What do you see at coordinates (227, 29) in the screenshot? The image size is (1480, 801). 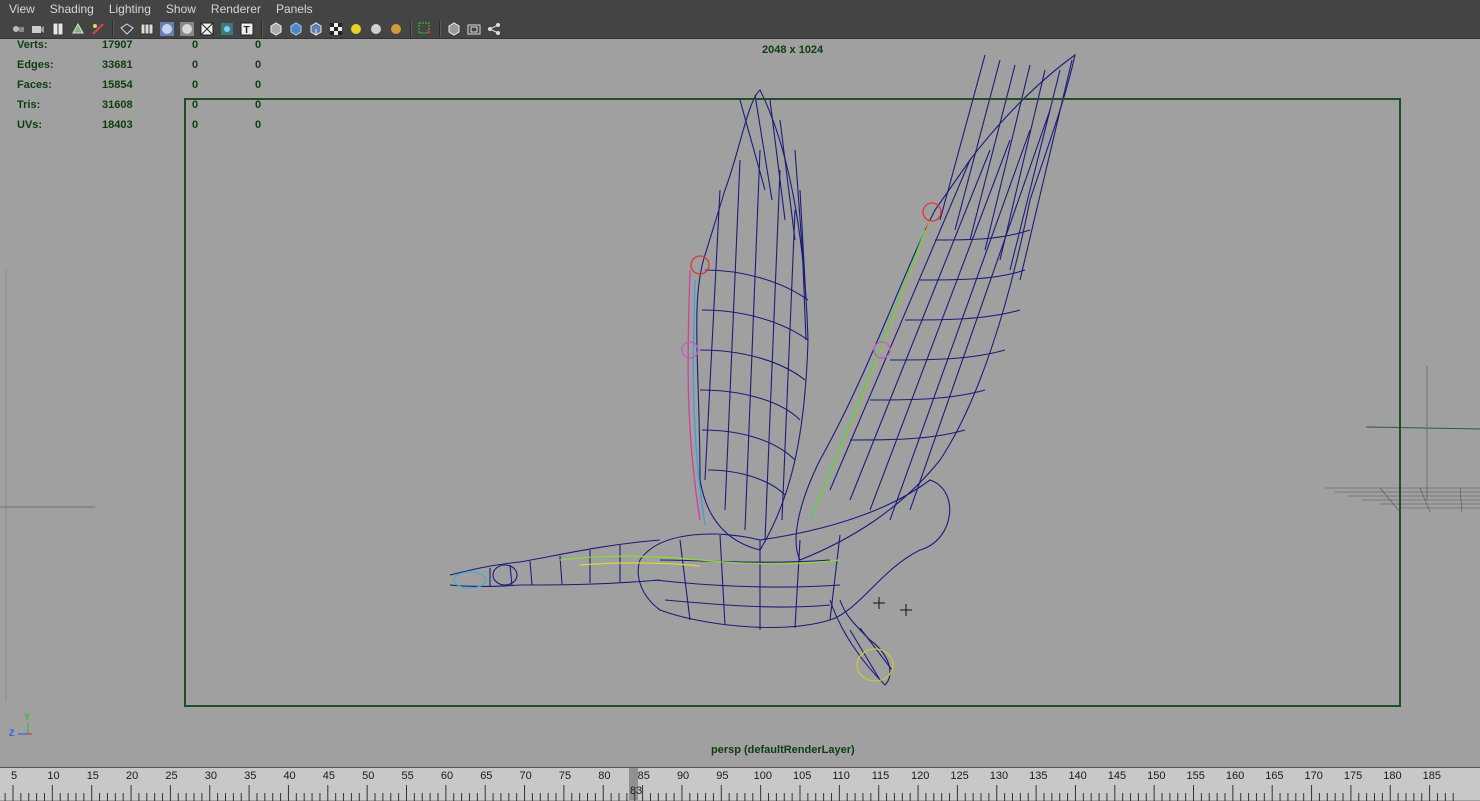 I see `isolate-icon` at bounding box center [227, 29].